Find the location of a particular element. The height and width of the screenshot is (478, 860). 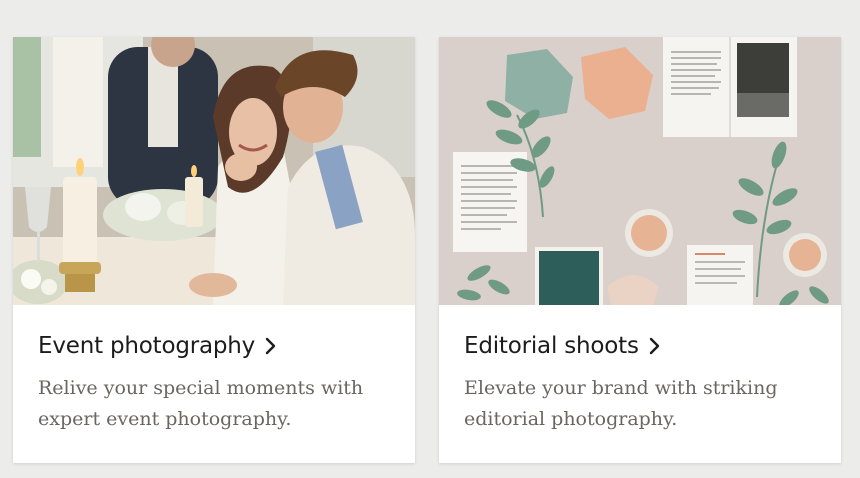

card-title-link: Editorial shoots is located at coordinates (640, 346).